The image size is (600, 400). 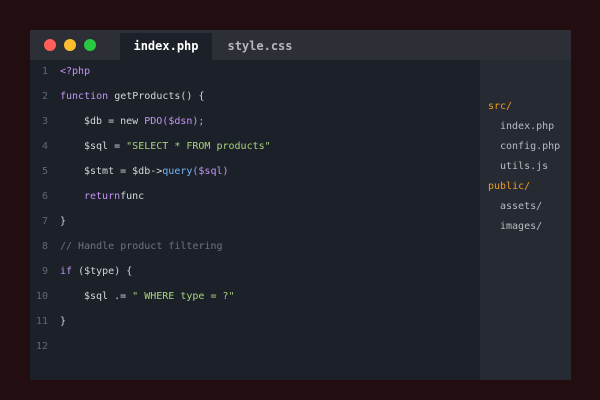 What do you see at coordinates (44, 121) in the screenshot?
I see `line-number: 3` at bounding box center [44, 121].